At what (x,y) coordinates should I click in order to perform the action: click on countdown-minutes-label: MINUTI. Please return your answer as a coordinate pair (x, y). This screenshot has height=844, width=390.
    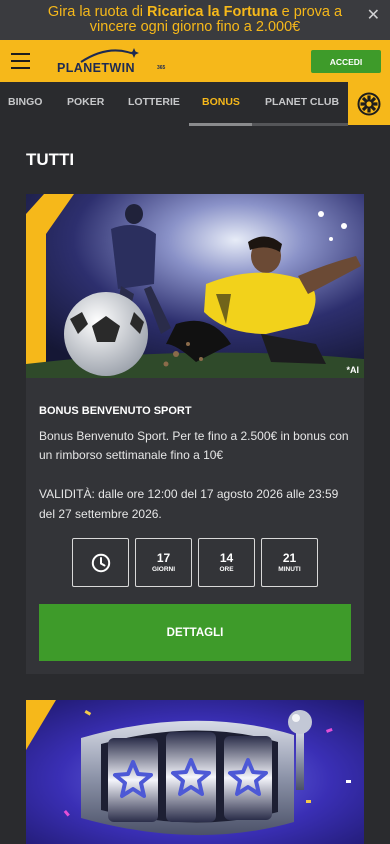
    Looking at the image, I should click on (289, 569).